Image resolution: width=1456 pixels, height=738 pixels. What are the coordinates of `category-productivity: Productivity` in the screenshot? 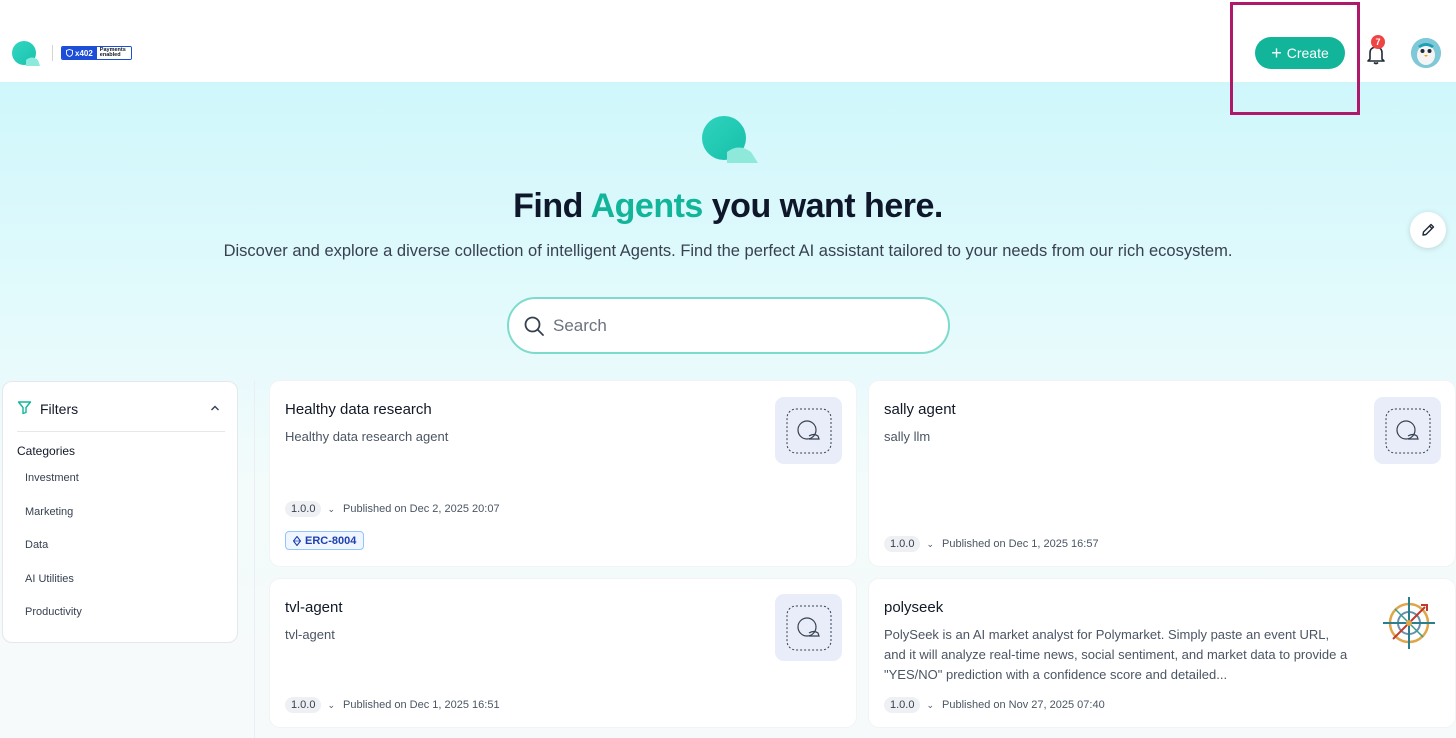 It's located at (53, 623).